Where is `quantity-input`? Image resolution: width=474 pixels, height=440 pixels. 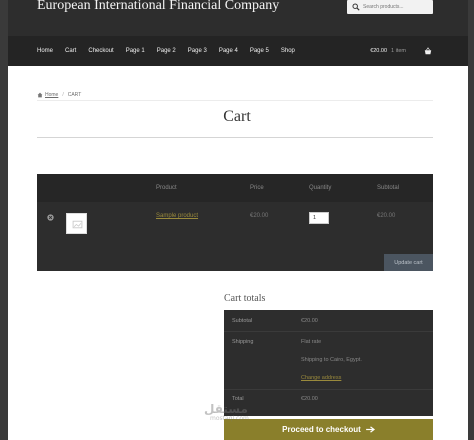 quantity-input is located at coordinates (319, 218).